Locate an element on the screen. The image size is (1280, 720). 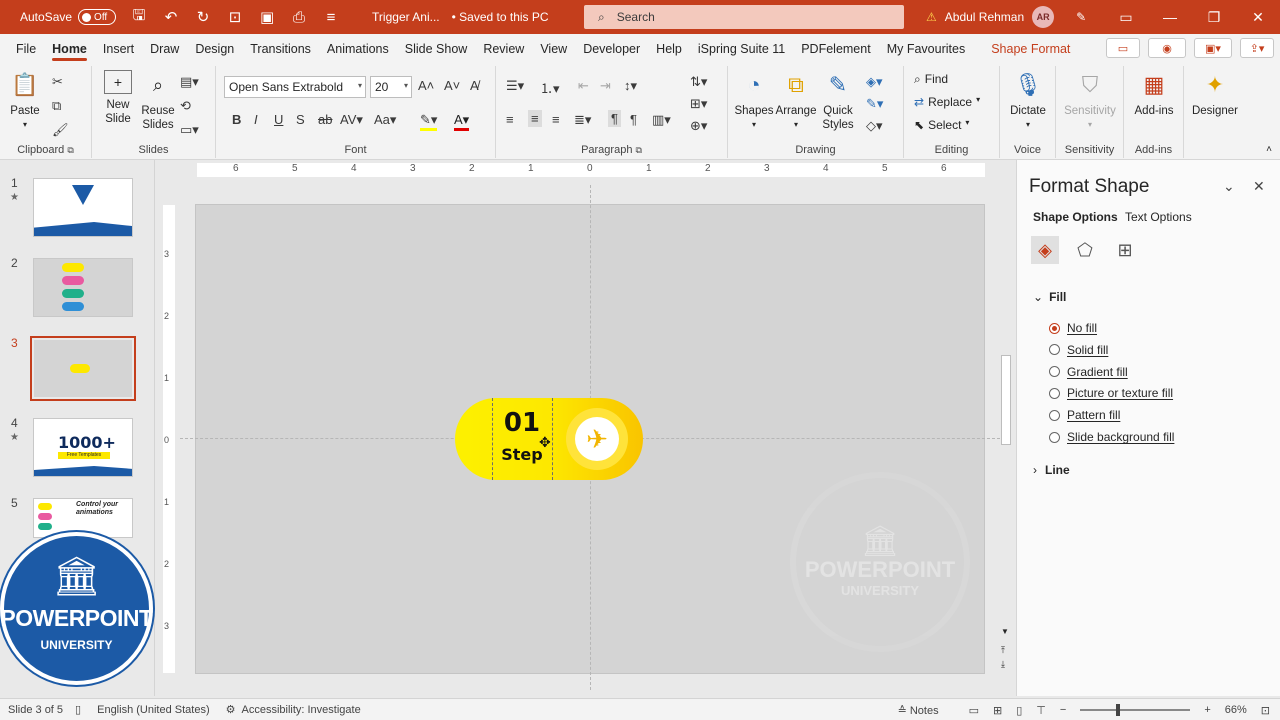
replace-button: ⇄ Replace ▾ is located at coordinates (947, 102).